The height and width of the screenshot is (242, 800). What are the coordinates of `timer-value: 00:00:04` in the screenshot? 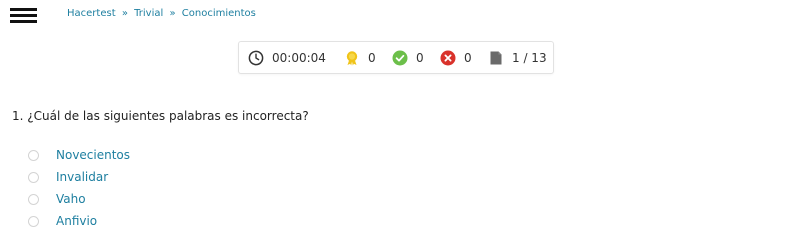 It's located at (299, 57).